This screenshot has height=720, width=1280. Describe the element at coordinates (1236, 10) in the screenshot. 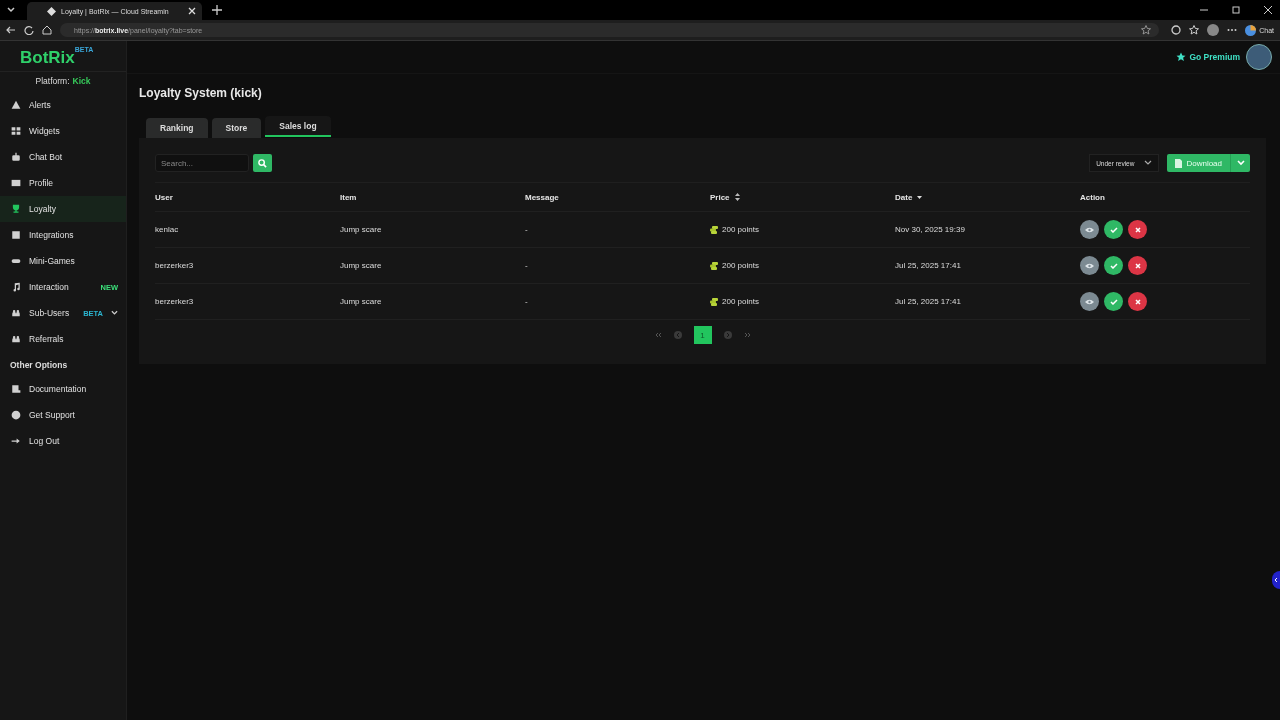

I see `restore-icon` at that location.